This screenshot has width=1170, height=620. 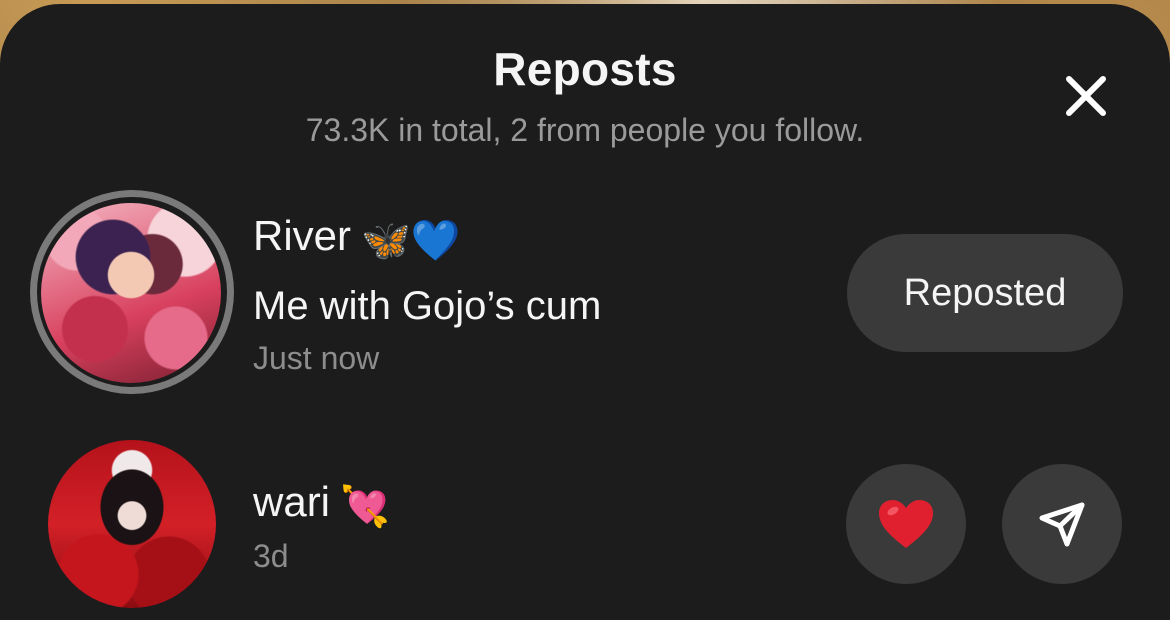 What do you see at coordinates (427, 306) in the screenshot?
I see `repost-caption: Me with Gojo’s cum` at bounding box center [427, 306].